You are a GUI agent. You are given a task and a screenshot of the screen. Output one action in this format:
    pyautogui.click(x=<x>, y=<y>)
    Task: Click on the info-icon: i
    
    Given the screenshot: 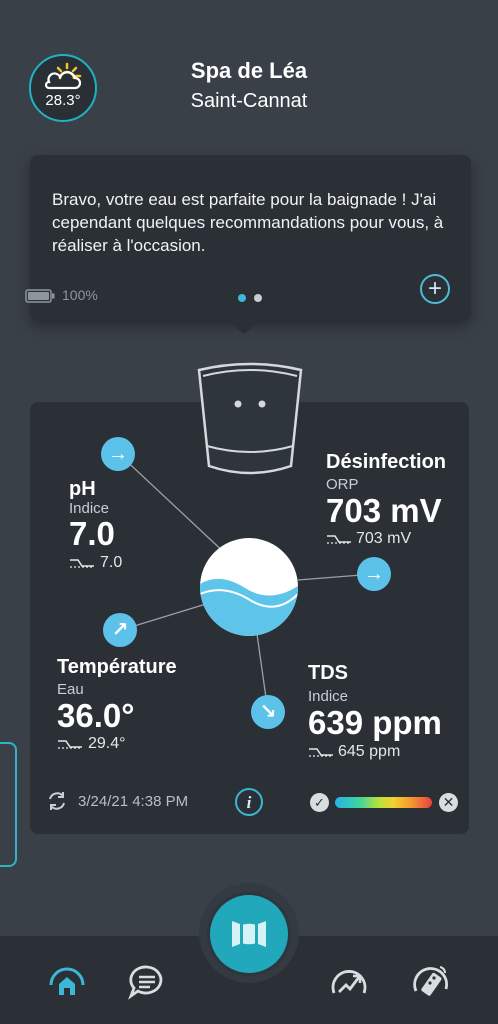 What is the action you would take?
    pyautogui.click(x=249, y=802)
    